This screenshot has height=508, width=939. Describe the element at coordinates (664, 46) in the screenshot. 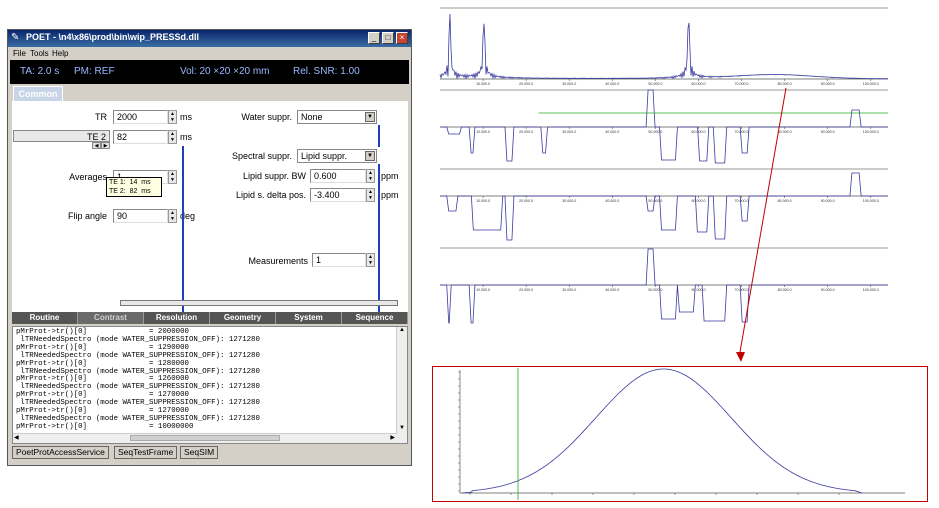

I see `rf-trace` at that location.